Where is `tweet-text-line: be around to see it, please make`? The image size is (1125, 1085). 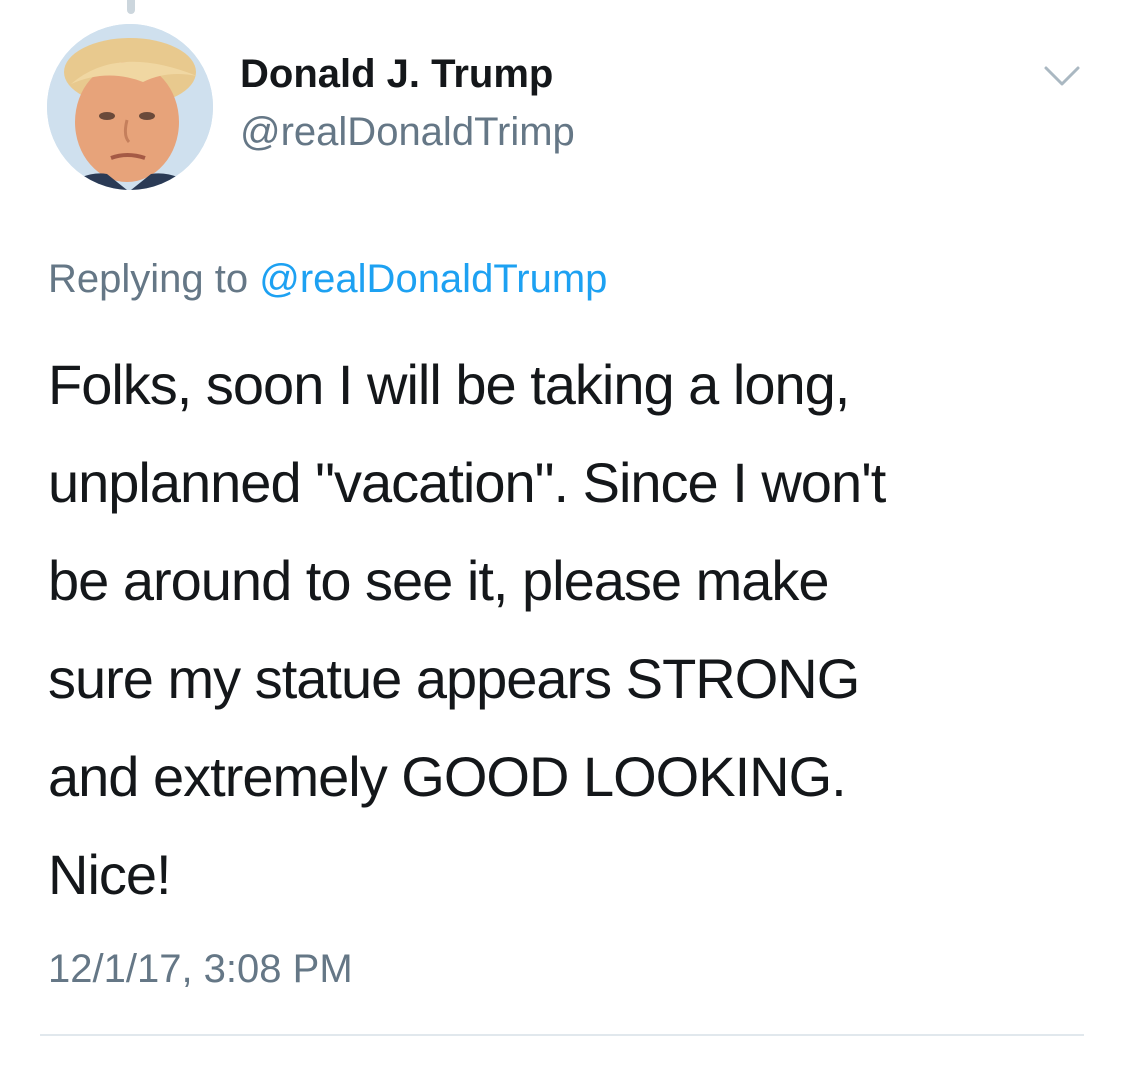 tweet-text-line: be around to see it, please make is located at coordinates (439, 580).